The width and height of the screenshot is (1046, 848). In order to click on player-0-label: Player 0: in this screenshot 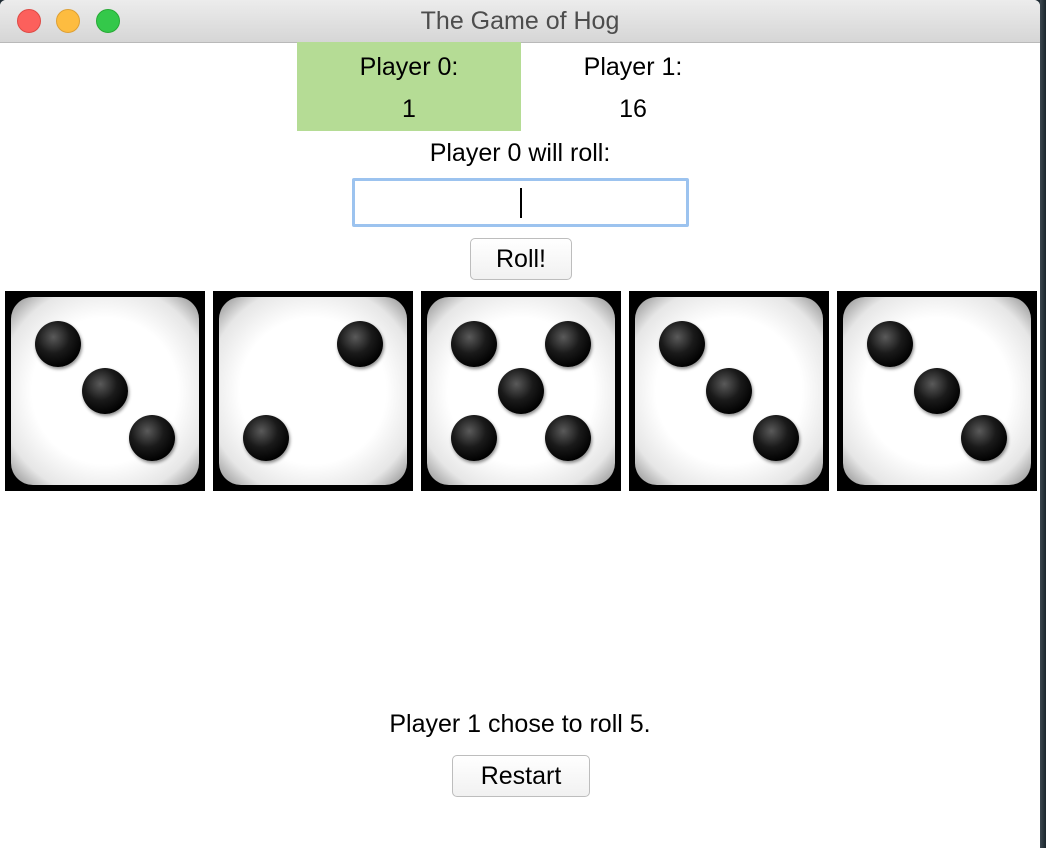, I will do `click(409, 67)`.